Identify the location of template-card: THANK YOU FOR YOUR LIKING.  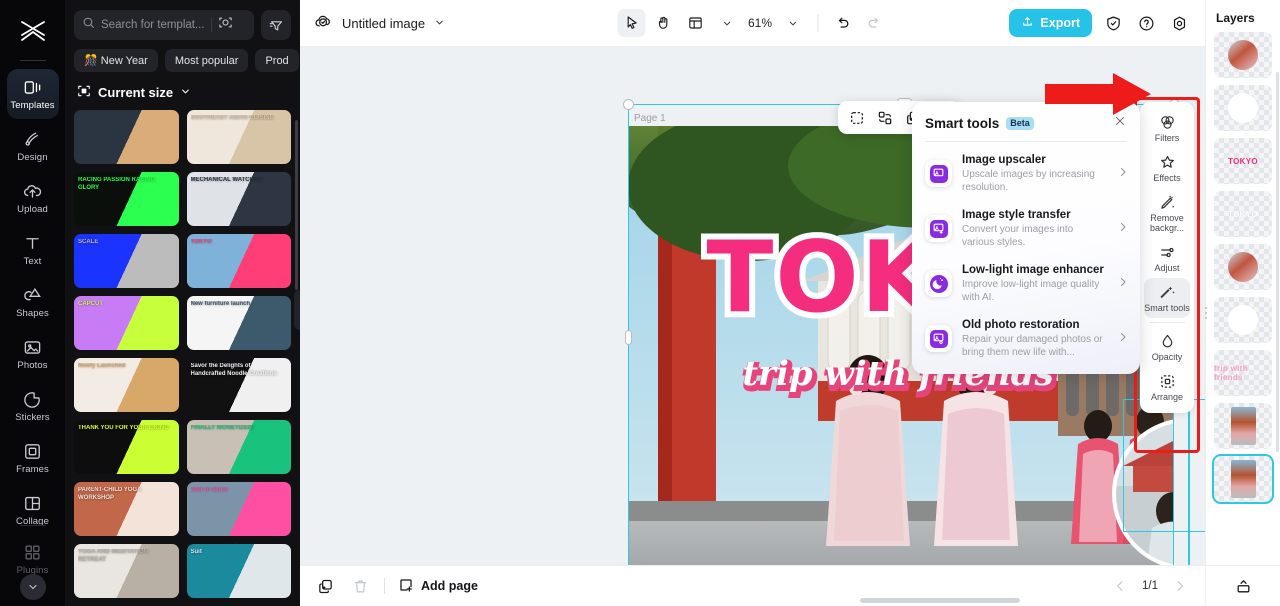
(126, 447).